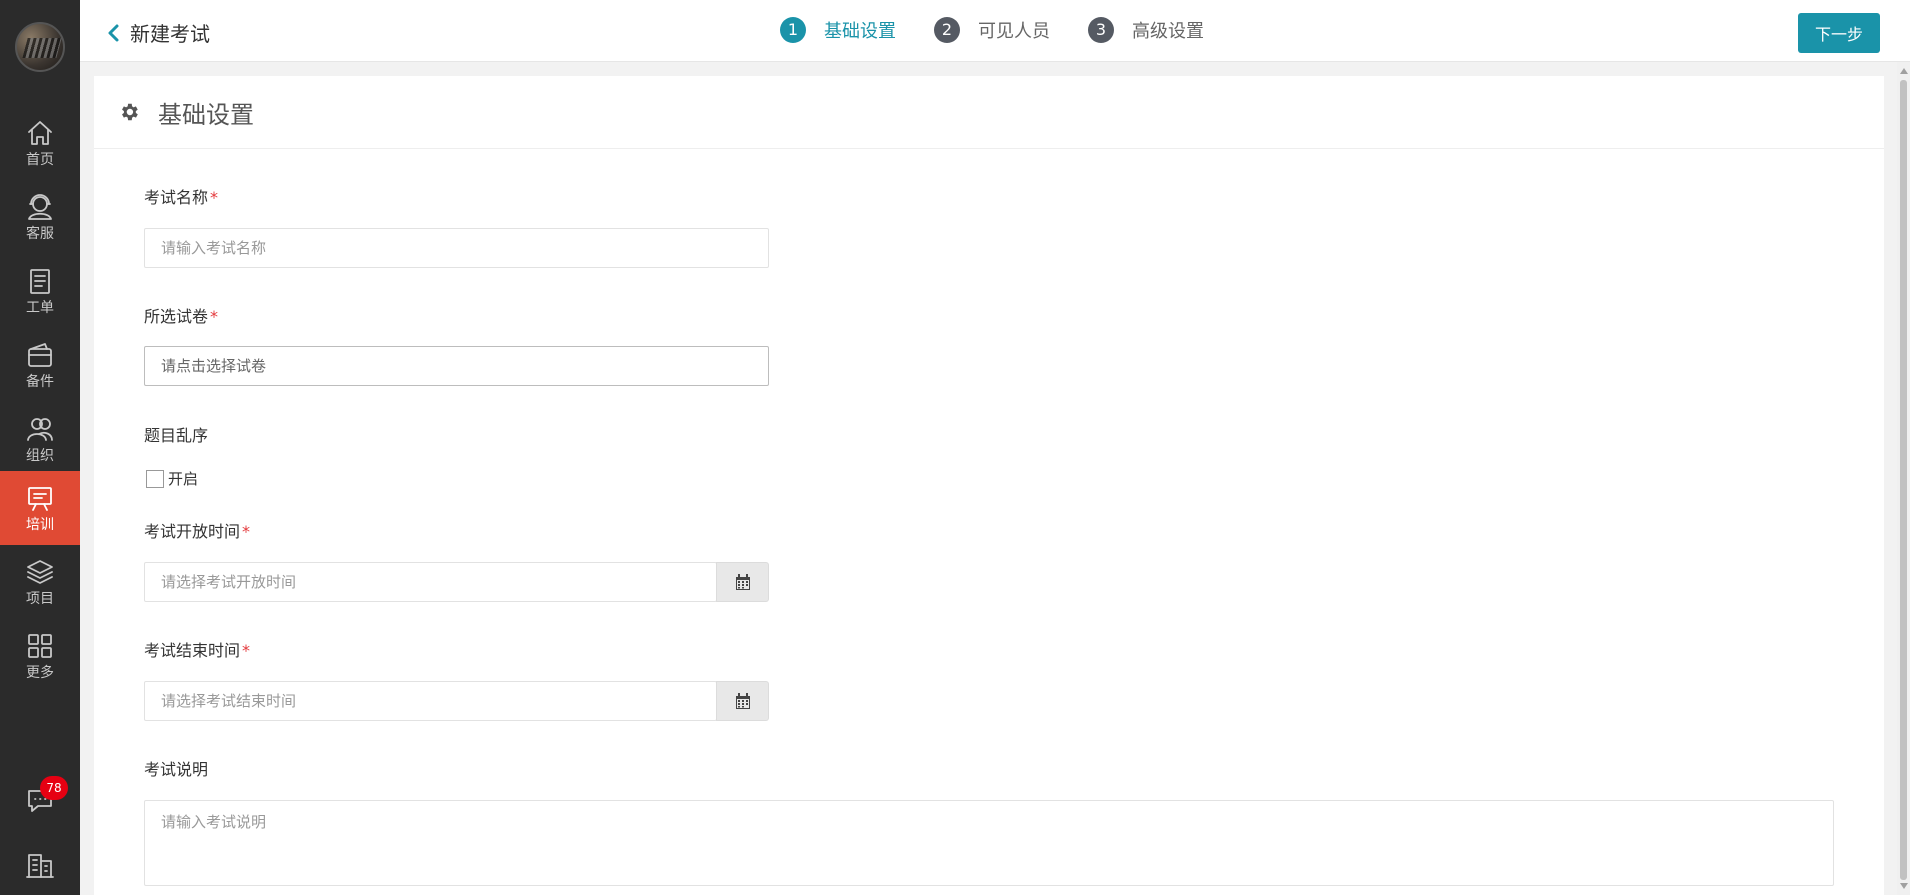 The height and width of the screenshot is (895, 1910). Describe the element at coordinates (40, 599) in the screenshot. I see `sidebar-item-label: 项目` at that location.